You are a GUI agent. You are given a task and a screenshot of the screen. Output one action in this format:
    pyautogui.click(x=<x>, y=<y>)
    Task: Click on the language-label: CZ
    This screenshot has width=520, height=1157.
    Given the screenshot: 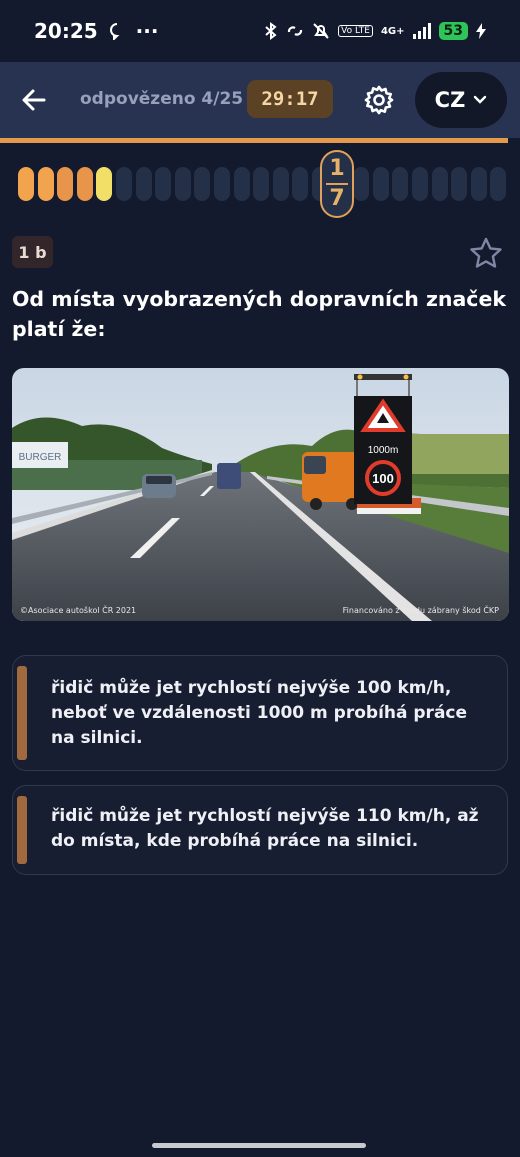 What is the action you would take?
    pyautogui.click(x=450, y=100)
    